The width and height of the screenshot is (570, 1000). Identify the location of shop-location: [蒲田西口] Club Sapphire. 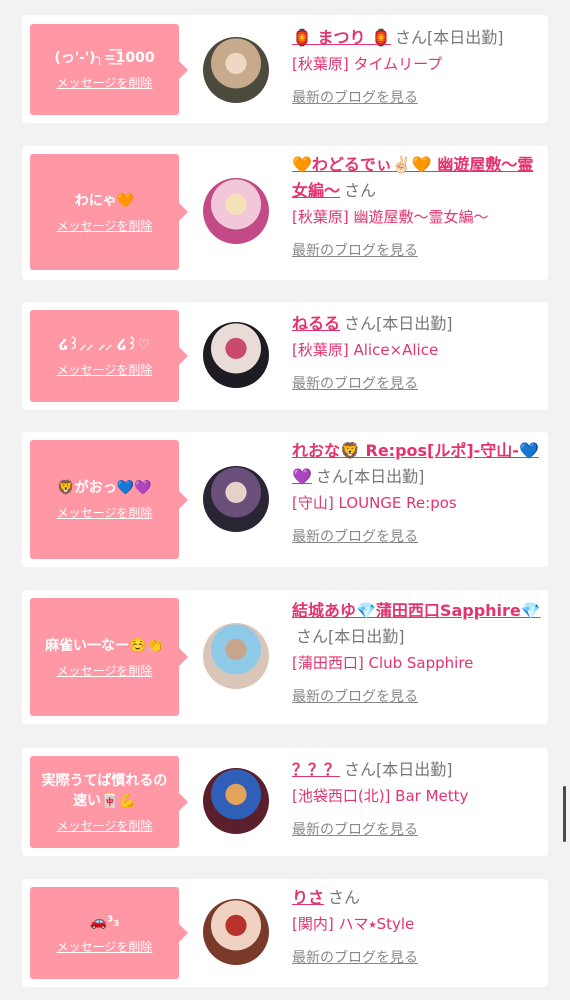
(383, 663).